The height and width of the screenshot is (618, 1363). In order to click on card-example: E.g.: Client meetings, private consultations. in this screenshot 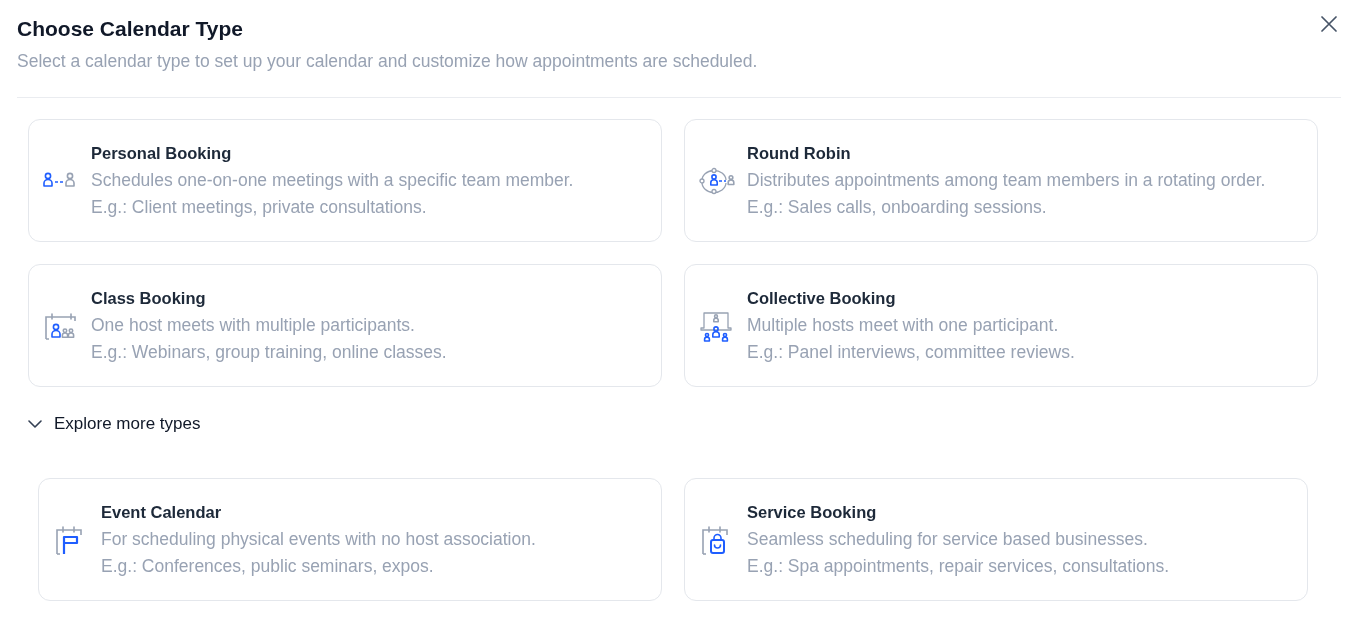, I will do `click(259, 207)`.